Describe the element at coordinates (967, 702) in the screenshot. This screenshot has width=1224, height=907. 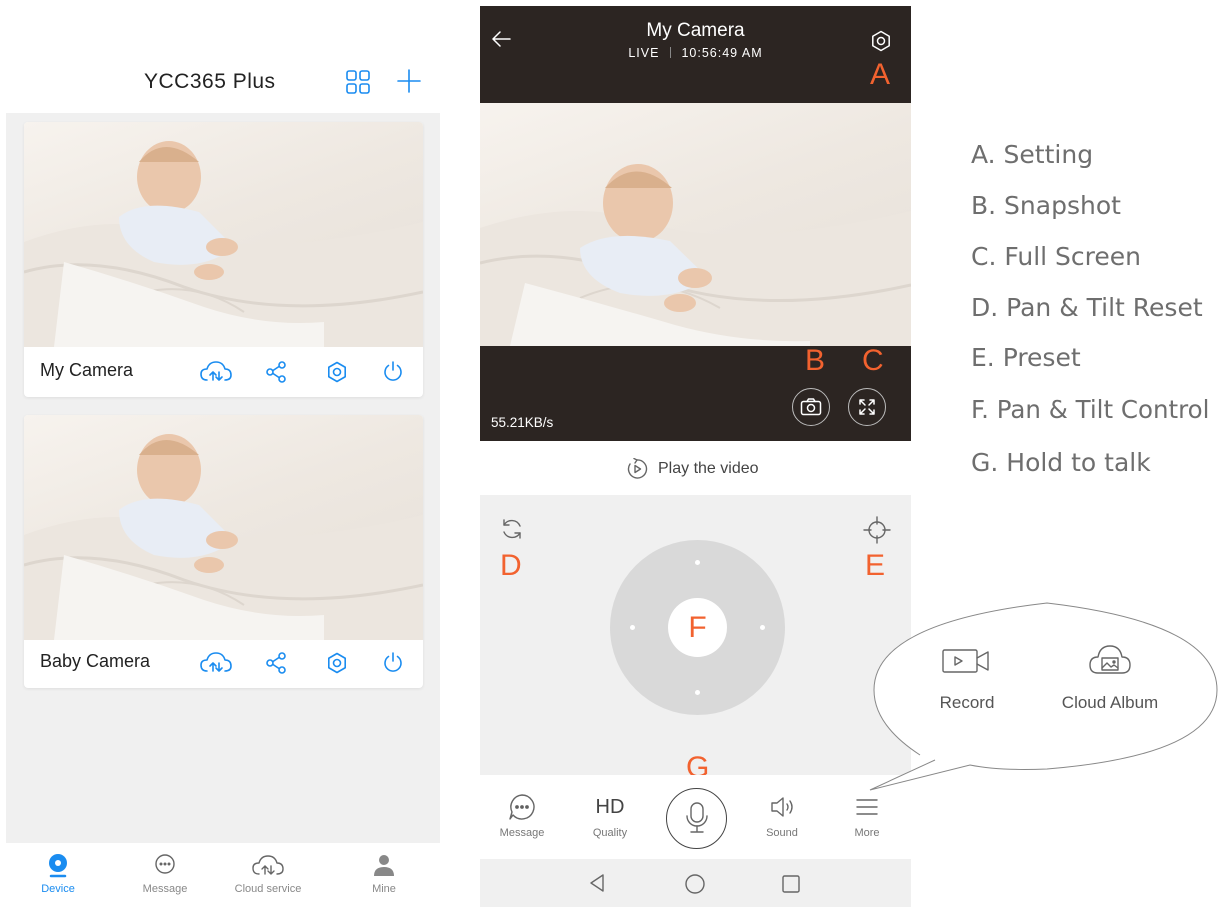
I see `record-label: Record` at that location.